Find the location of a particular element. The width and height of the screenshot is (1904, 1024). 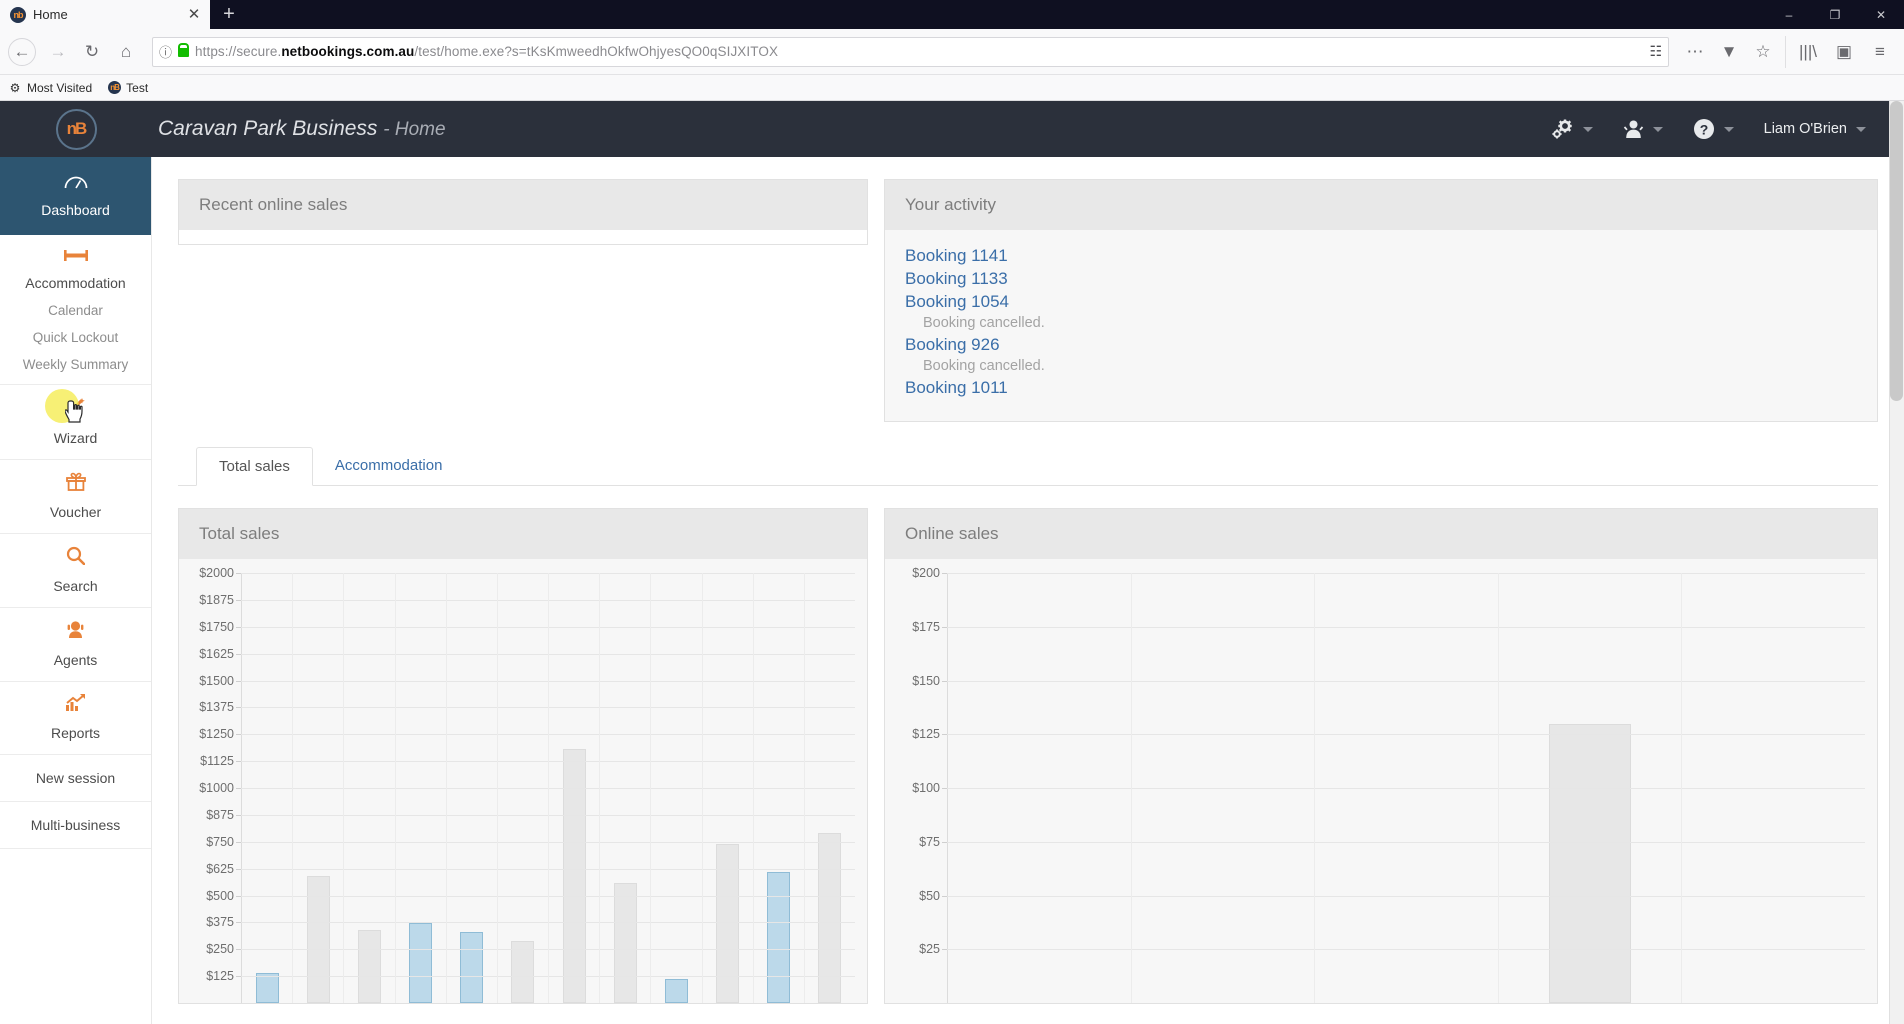

page-name: - Home is located at coordinates (414, 129).